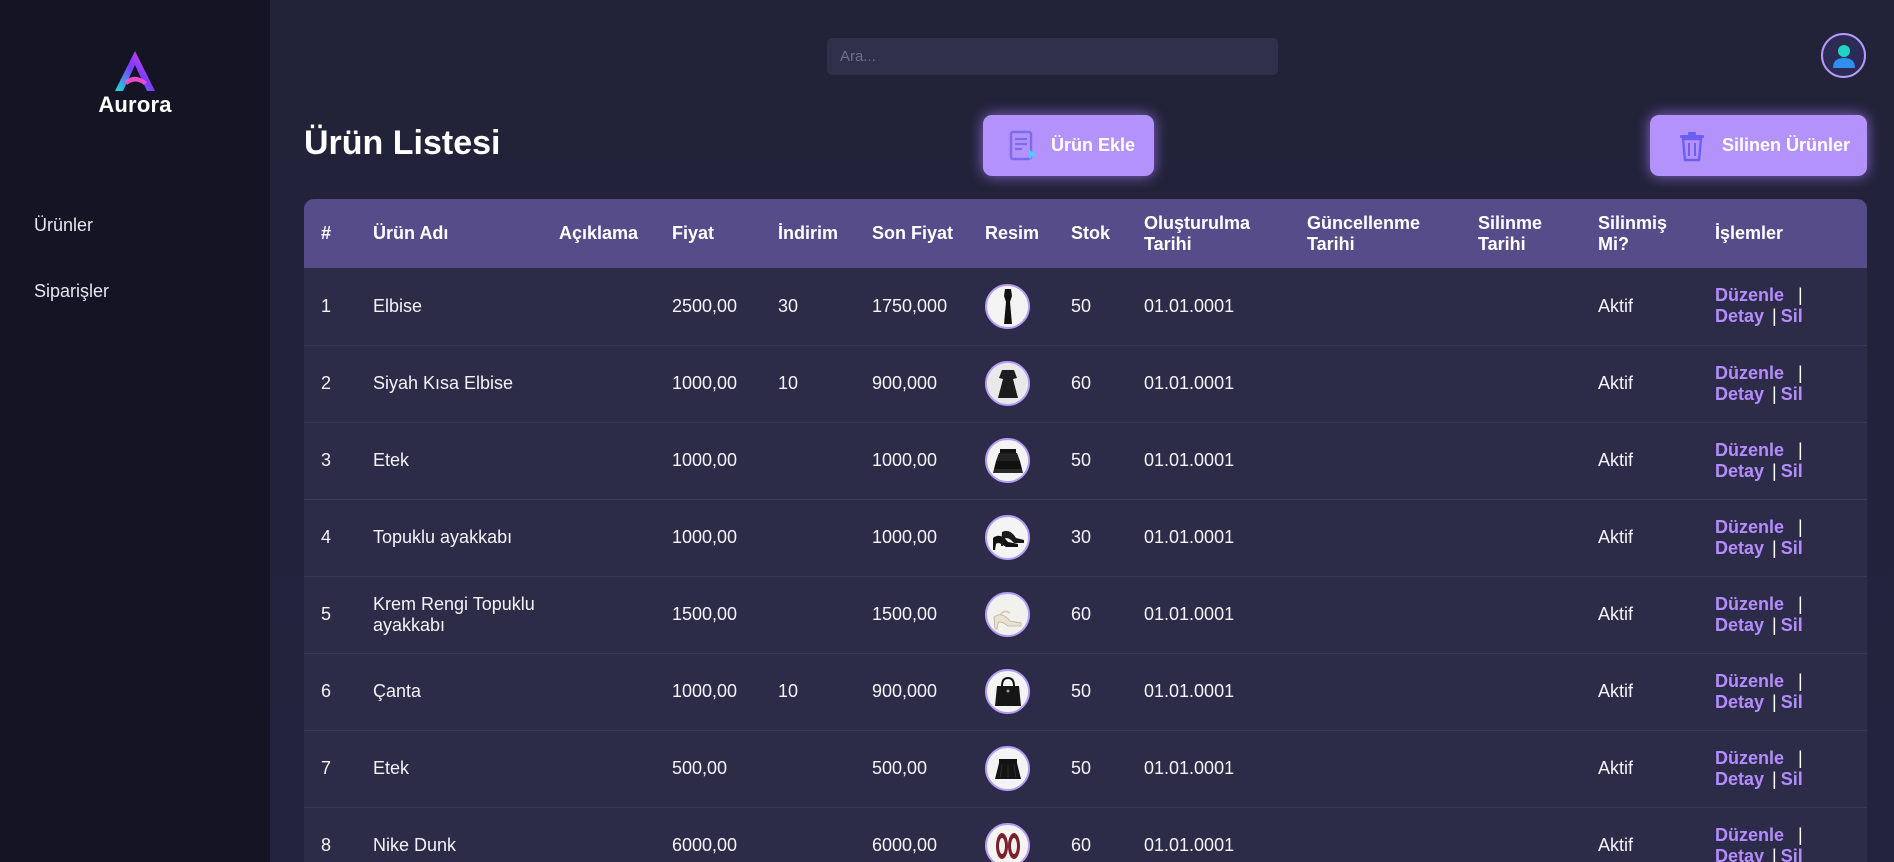 This screenshot has height=862, width=1894. Describe the element at coordinates (443, 383) in the screenshot. I see `cell-name: Siyah Kısa Elbise` at that location.